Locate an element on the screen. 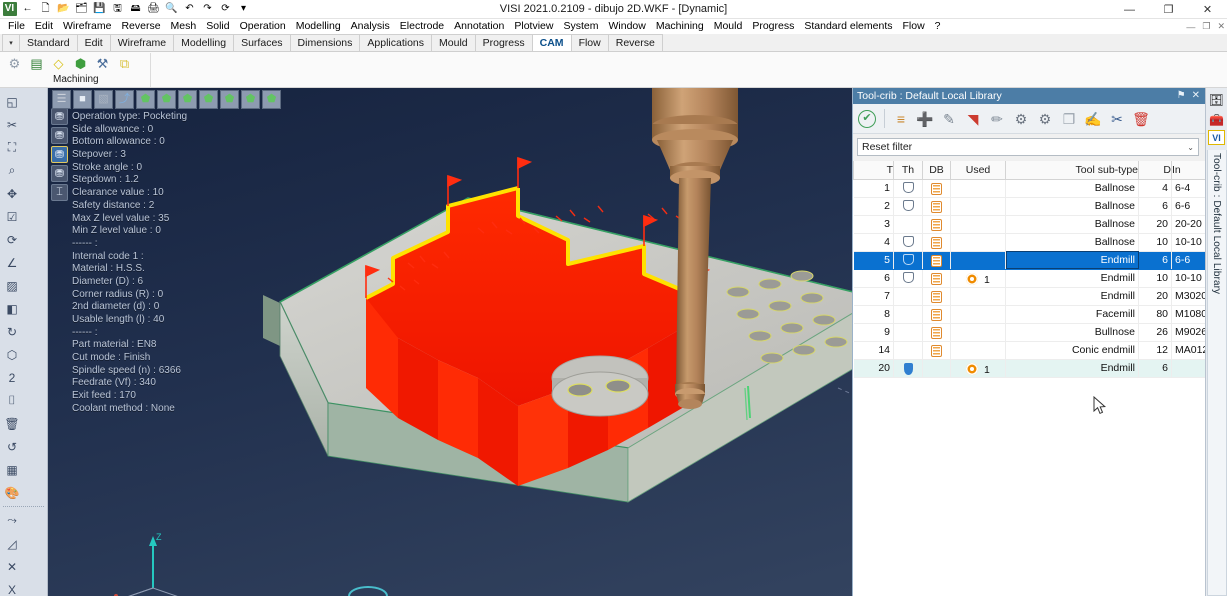 Image resolution: width=1227 pixels, height=596 pixels. axis-view-icon: ⤴ is located at coordinates (124, 99).